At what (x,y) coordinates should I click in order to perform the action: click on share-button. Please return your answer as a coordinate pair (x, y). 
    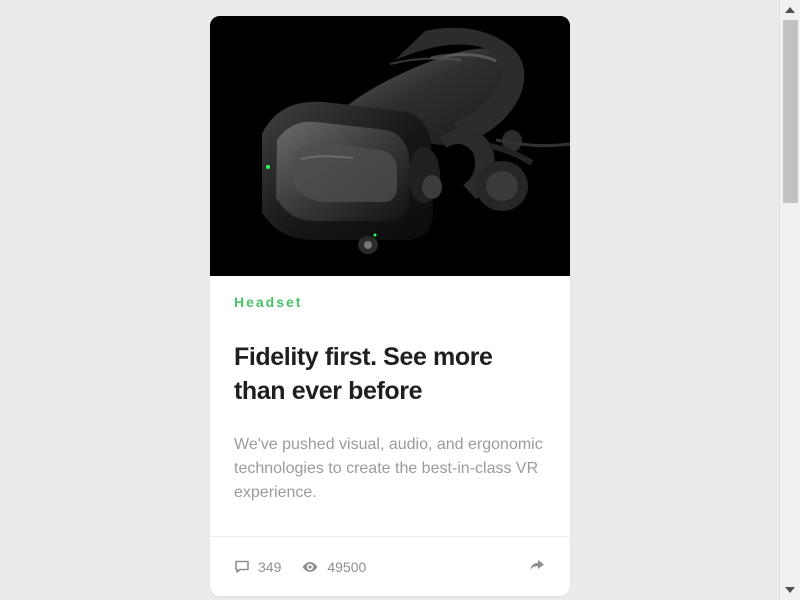
    Looking at the image, I should click on (537, 567).